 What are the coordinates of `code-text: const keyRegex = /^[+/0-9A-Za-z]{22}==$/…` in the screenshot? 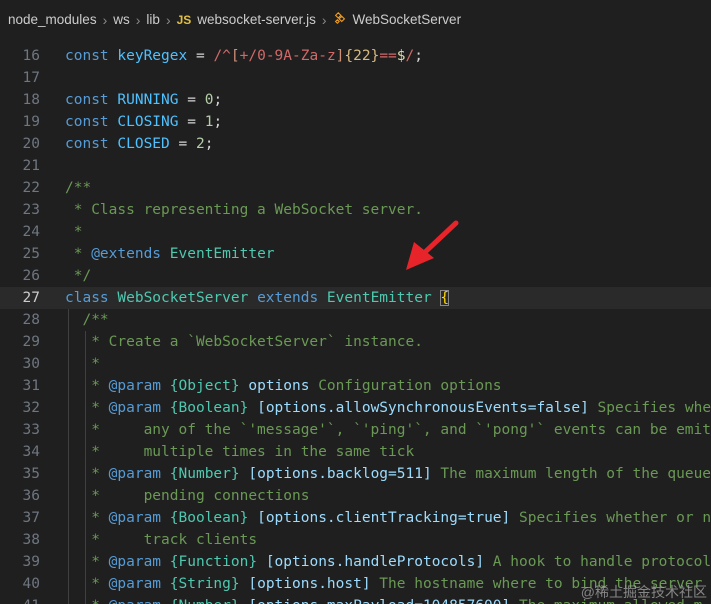 It's located at (244, 56).